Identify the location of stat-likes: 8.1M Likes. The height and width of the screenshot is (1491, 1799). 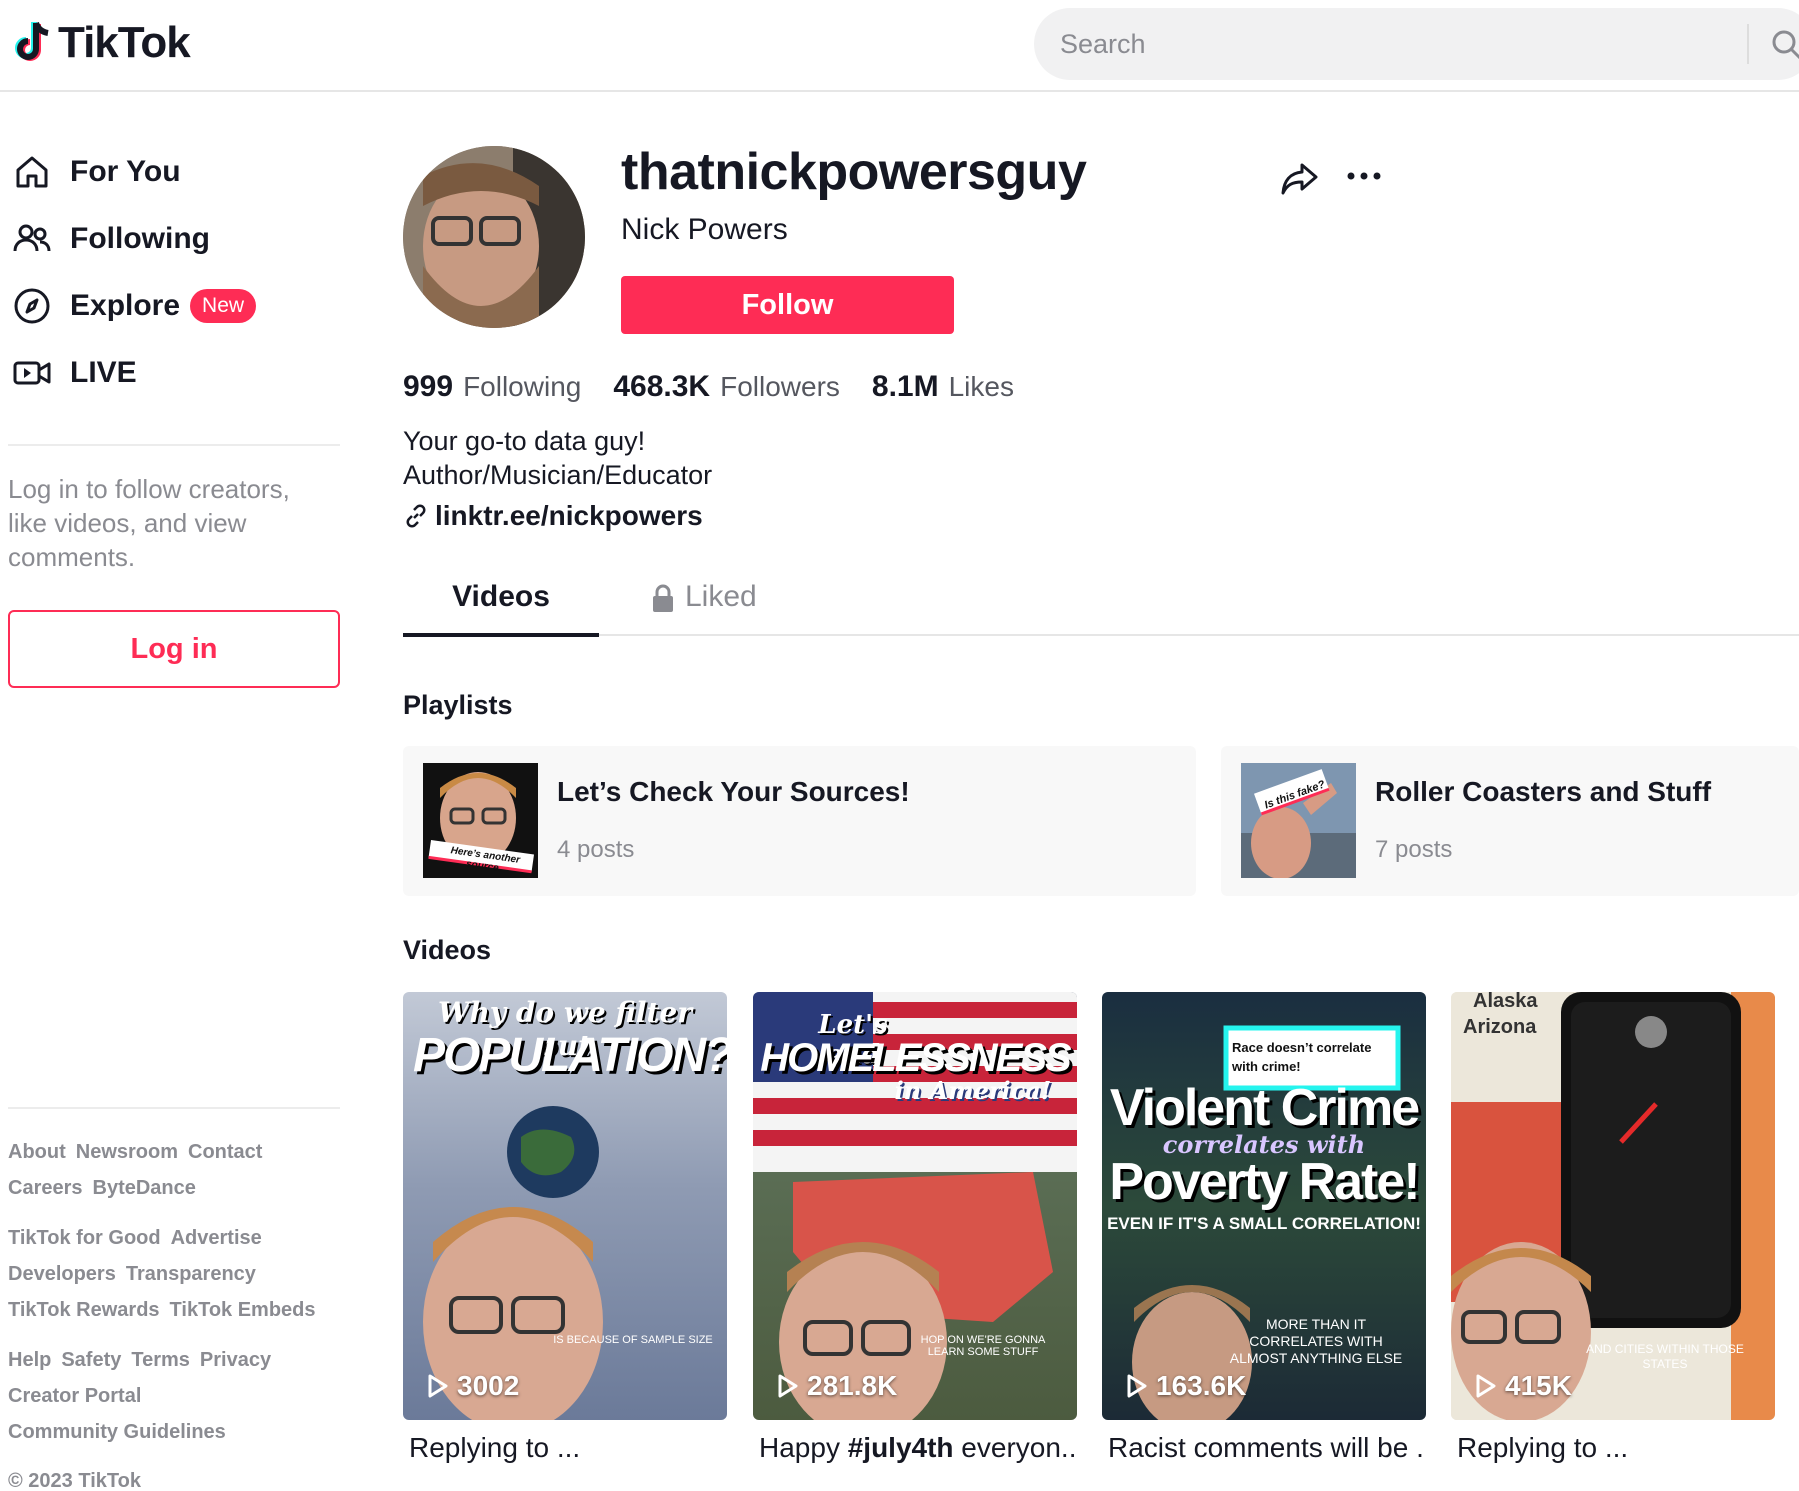
(943, 387).